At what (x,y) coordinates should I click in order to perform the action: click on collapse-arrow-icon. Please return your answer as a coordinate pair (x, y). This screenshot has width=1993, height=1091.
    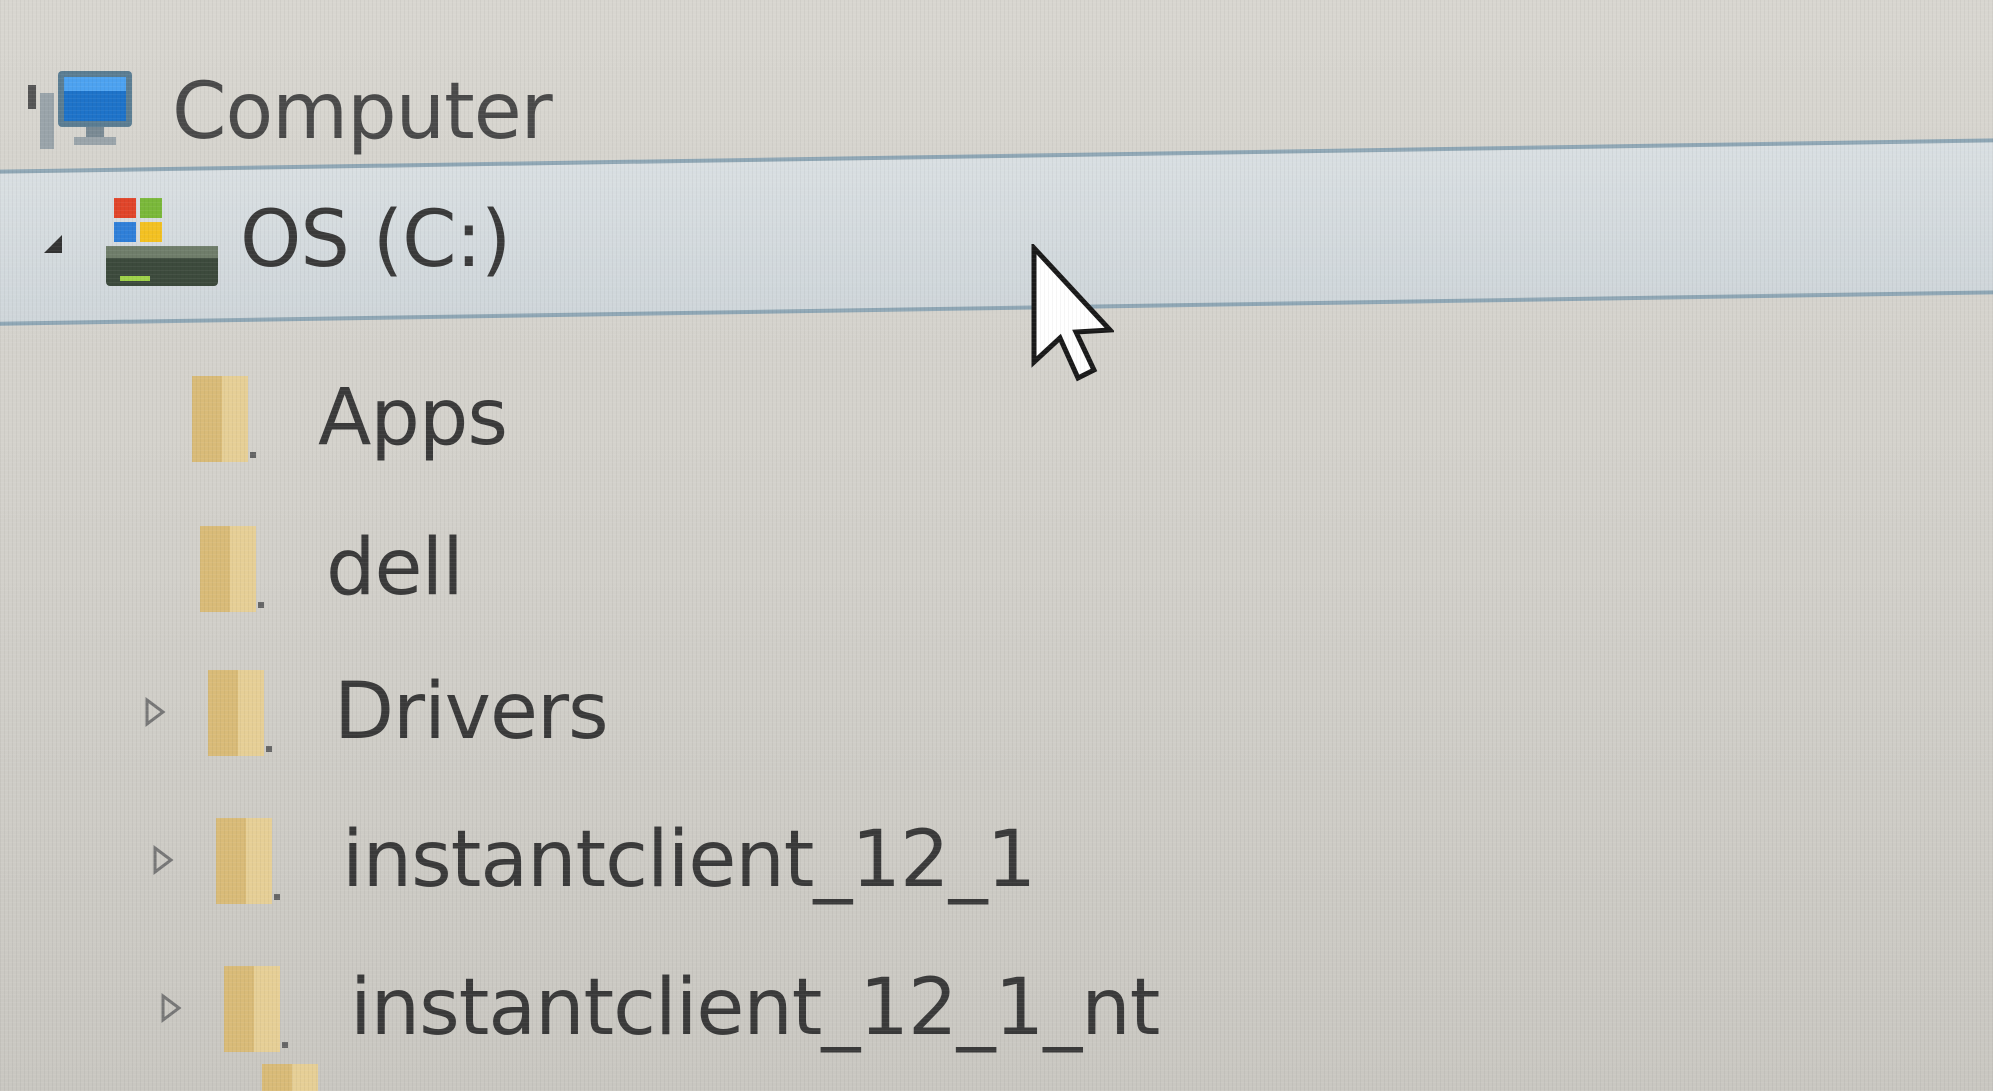
    Looking at the image, I should click on (52, 244).